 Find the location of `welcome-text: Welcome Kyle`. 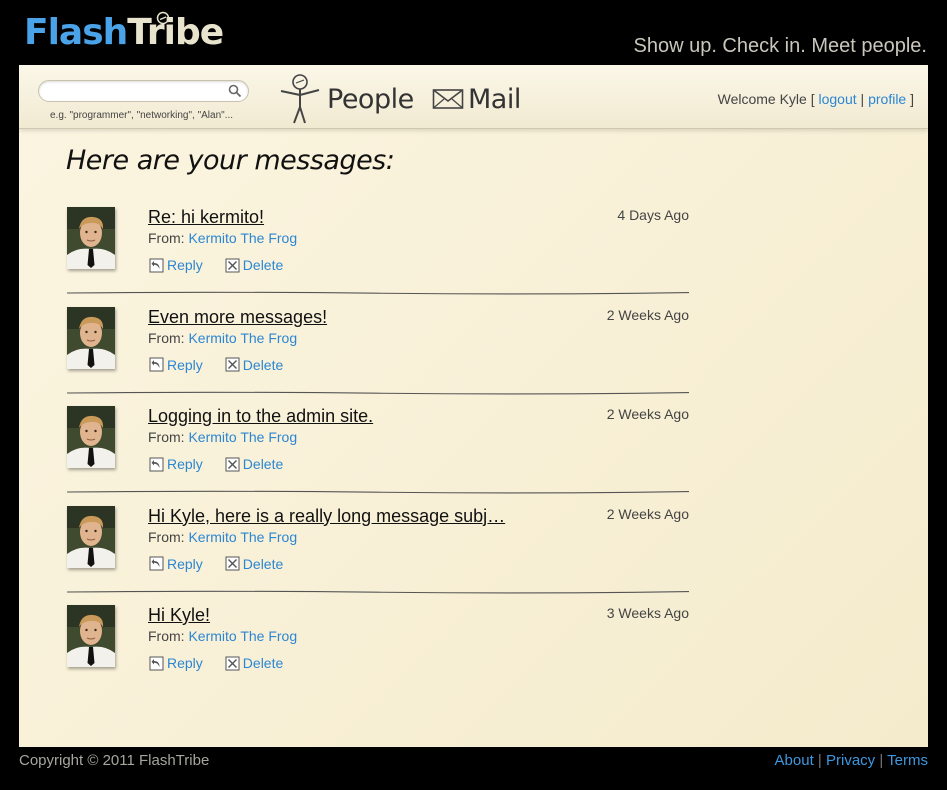

welcome-text: Welcome Kyle is located at coordinates (762, 99).